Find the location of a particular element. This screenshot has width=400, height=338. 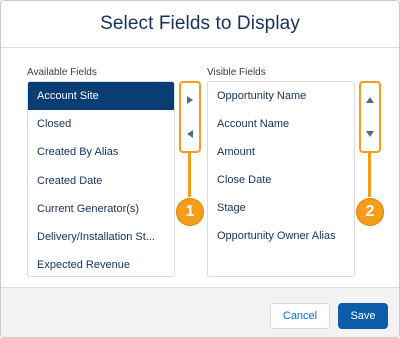

available-option-expected-revenue: Expected Revenue is located at coordinates (101, 263).